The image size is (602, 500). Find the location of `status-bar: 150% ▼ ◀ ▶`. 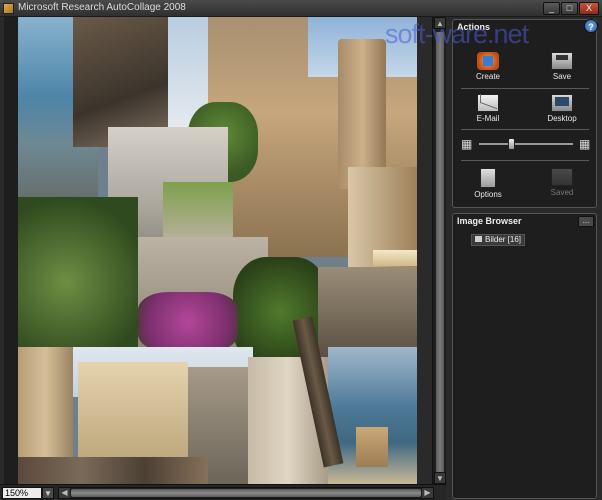

status-bar: 150% ▼ ◀ ▶ is located at coordinates (223, 492).